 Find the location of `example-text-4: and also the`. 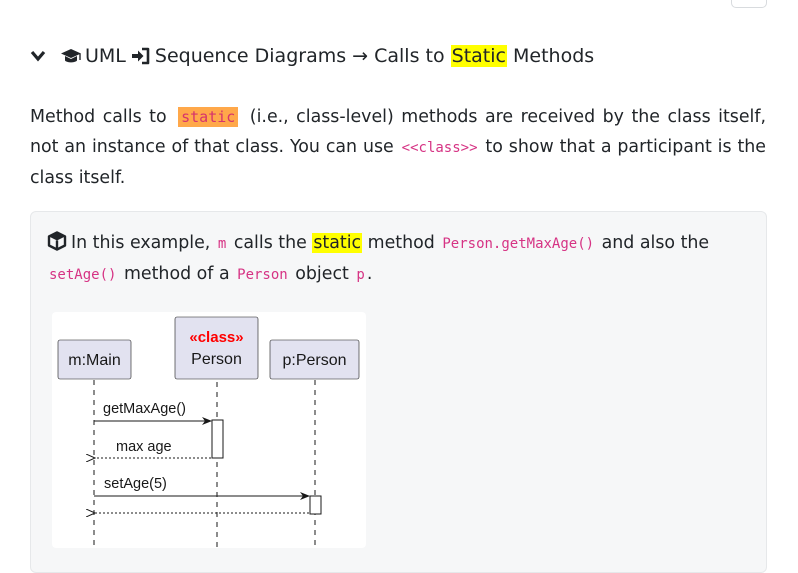

example-text-4: and also the is located at coordinates (655, 243).